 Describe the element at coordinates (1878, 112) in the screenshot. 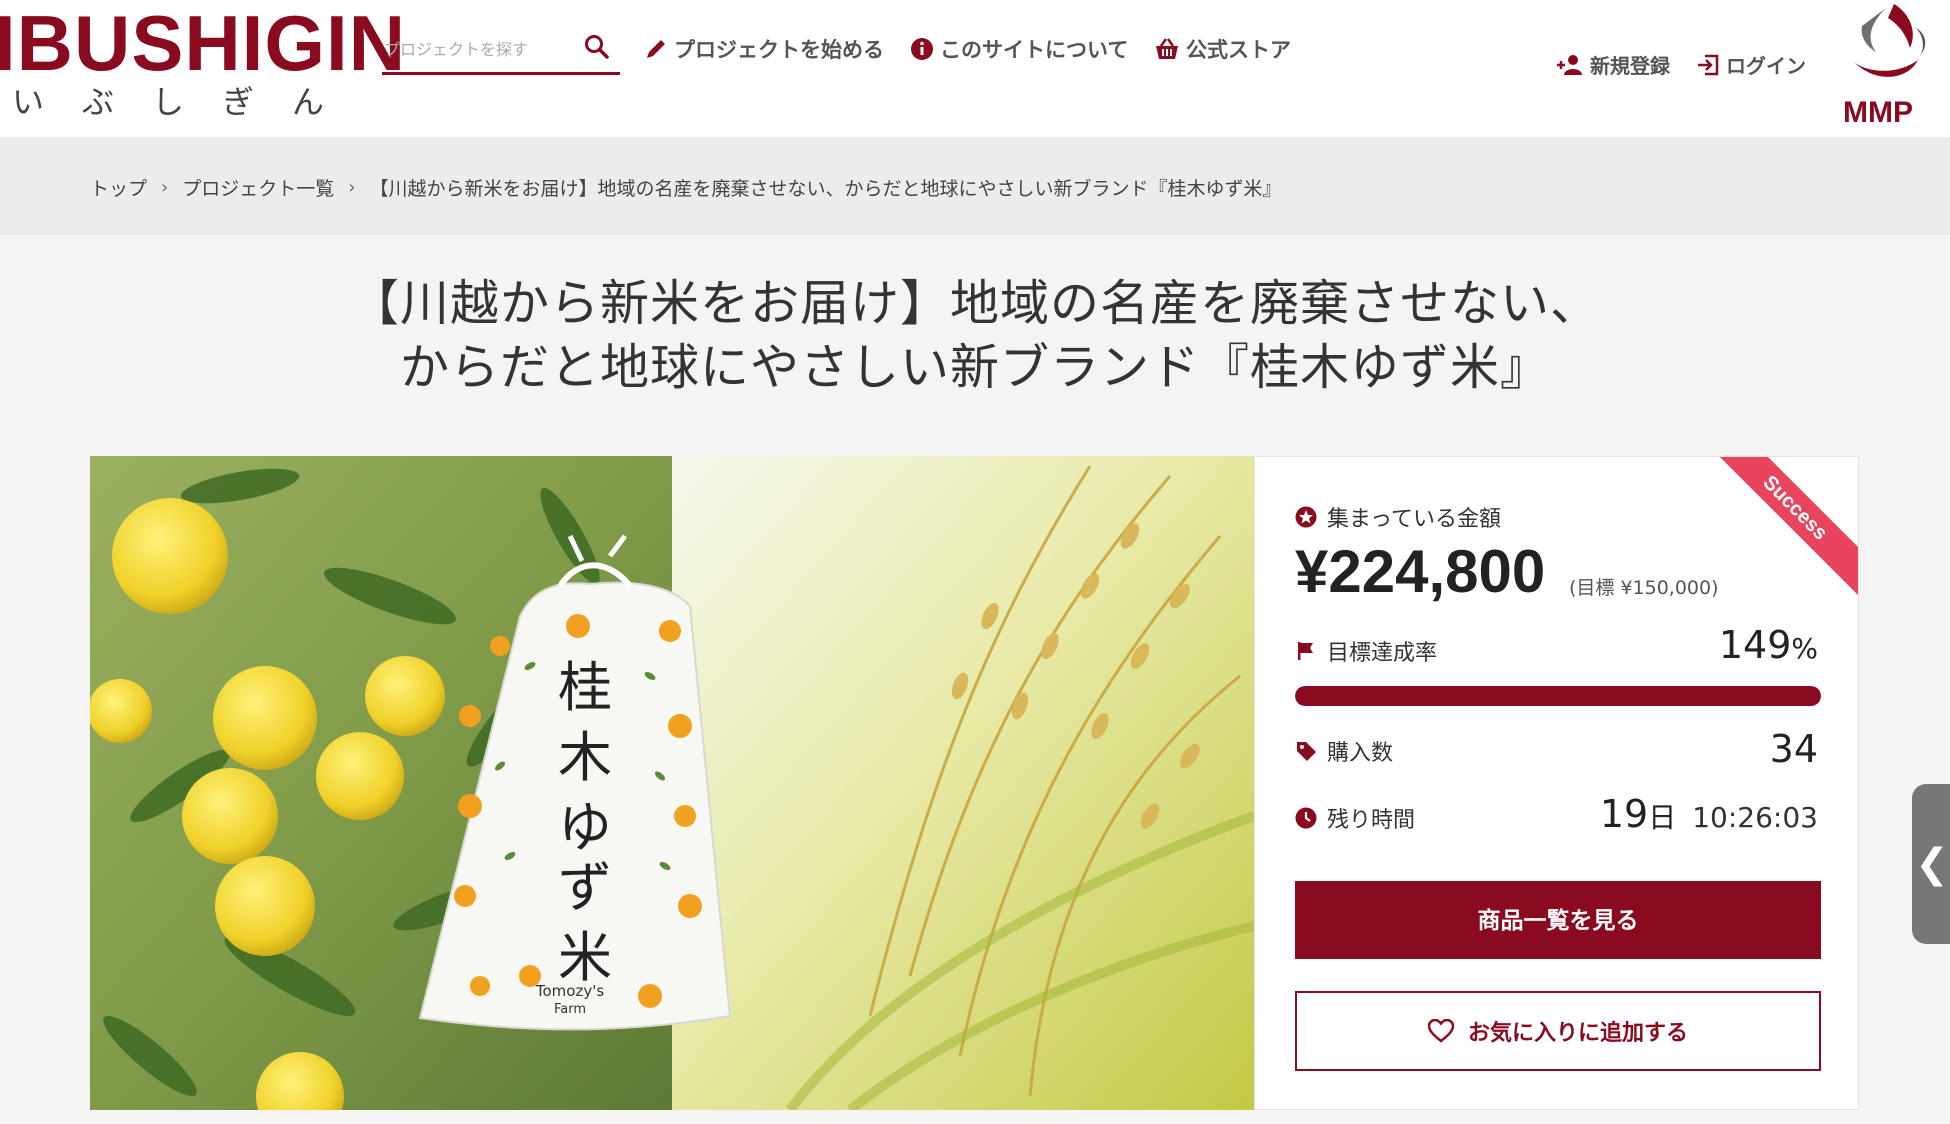

I see `mmp-logo-text: MMP` at that location.